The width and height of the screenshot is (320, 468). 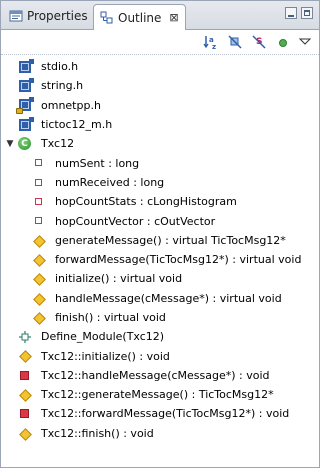 What do you see at coordinates (283, 42) in the screenshot?
I see `hide-nonpublic-icon` at bounding box center [283, 42].